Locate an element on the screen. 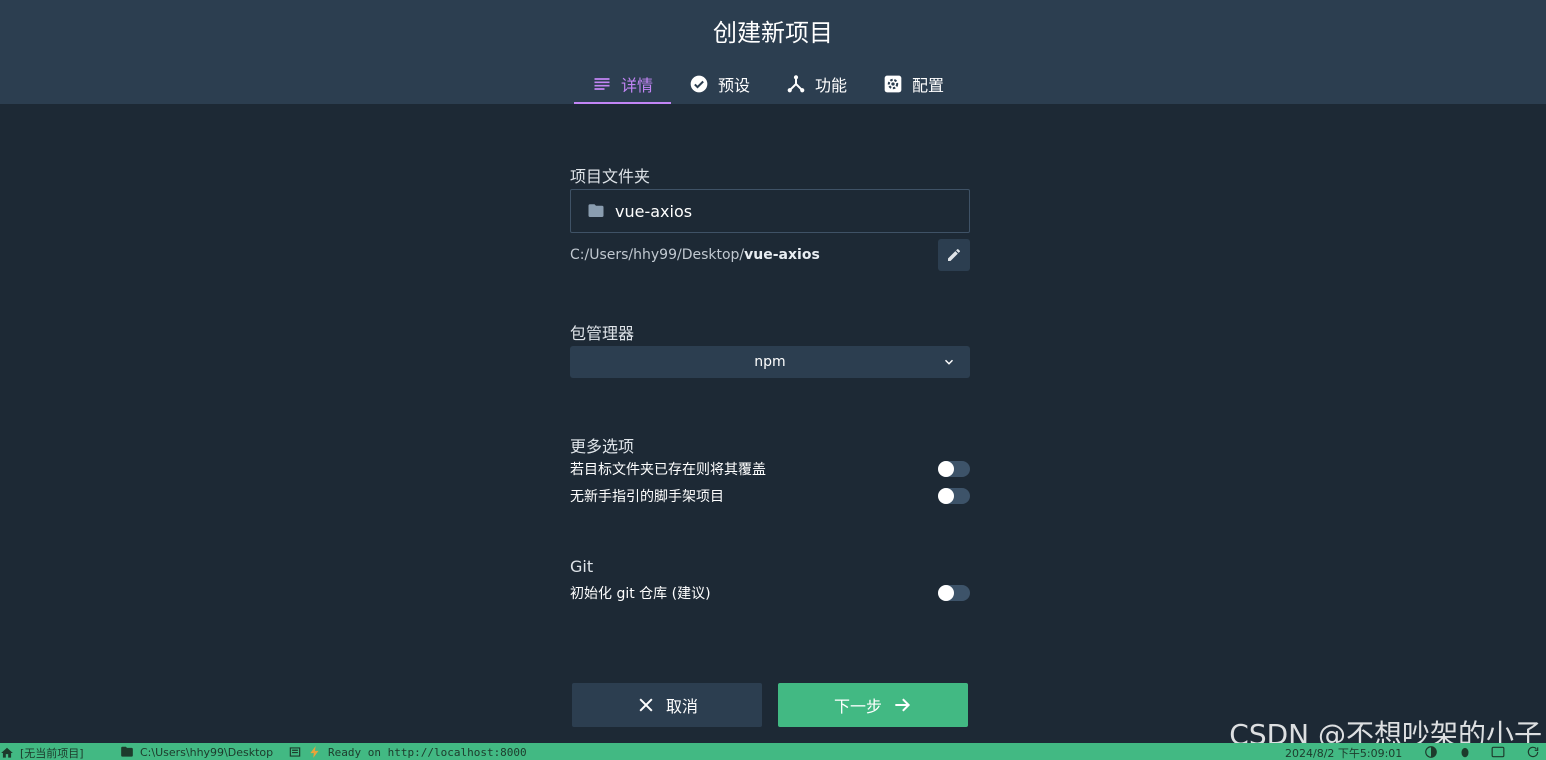 The width and height of the screenshot is (1546, 760). more-options-label: 更多选项 is located at coordinates (602, 446).